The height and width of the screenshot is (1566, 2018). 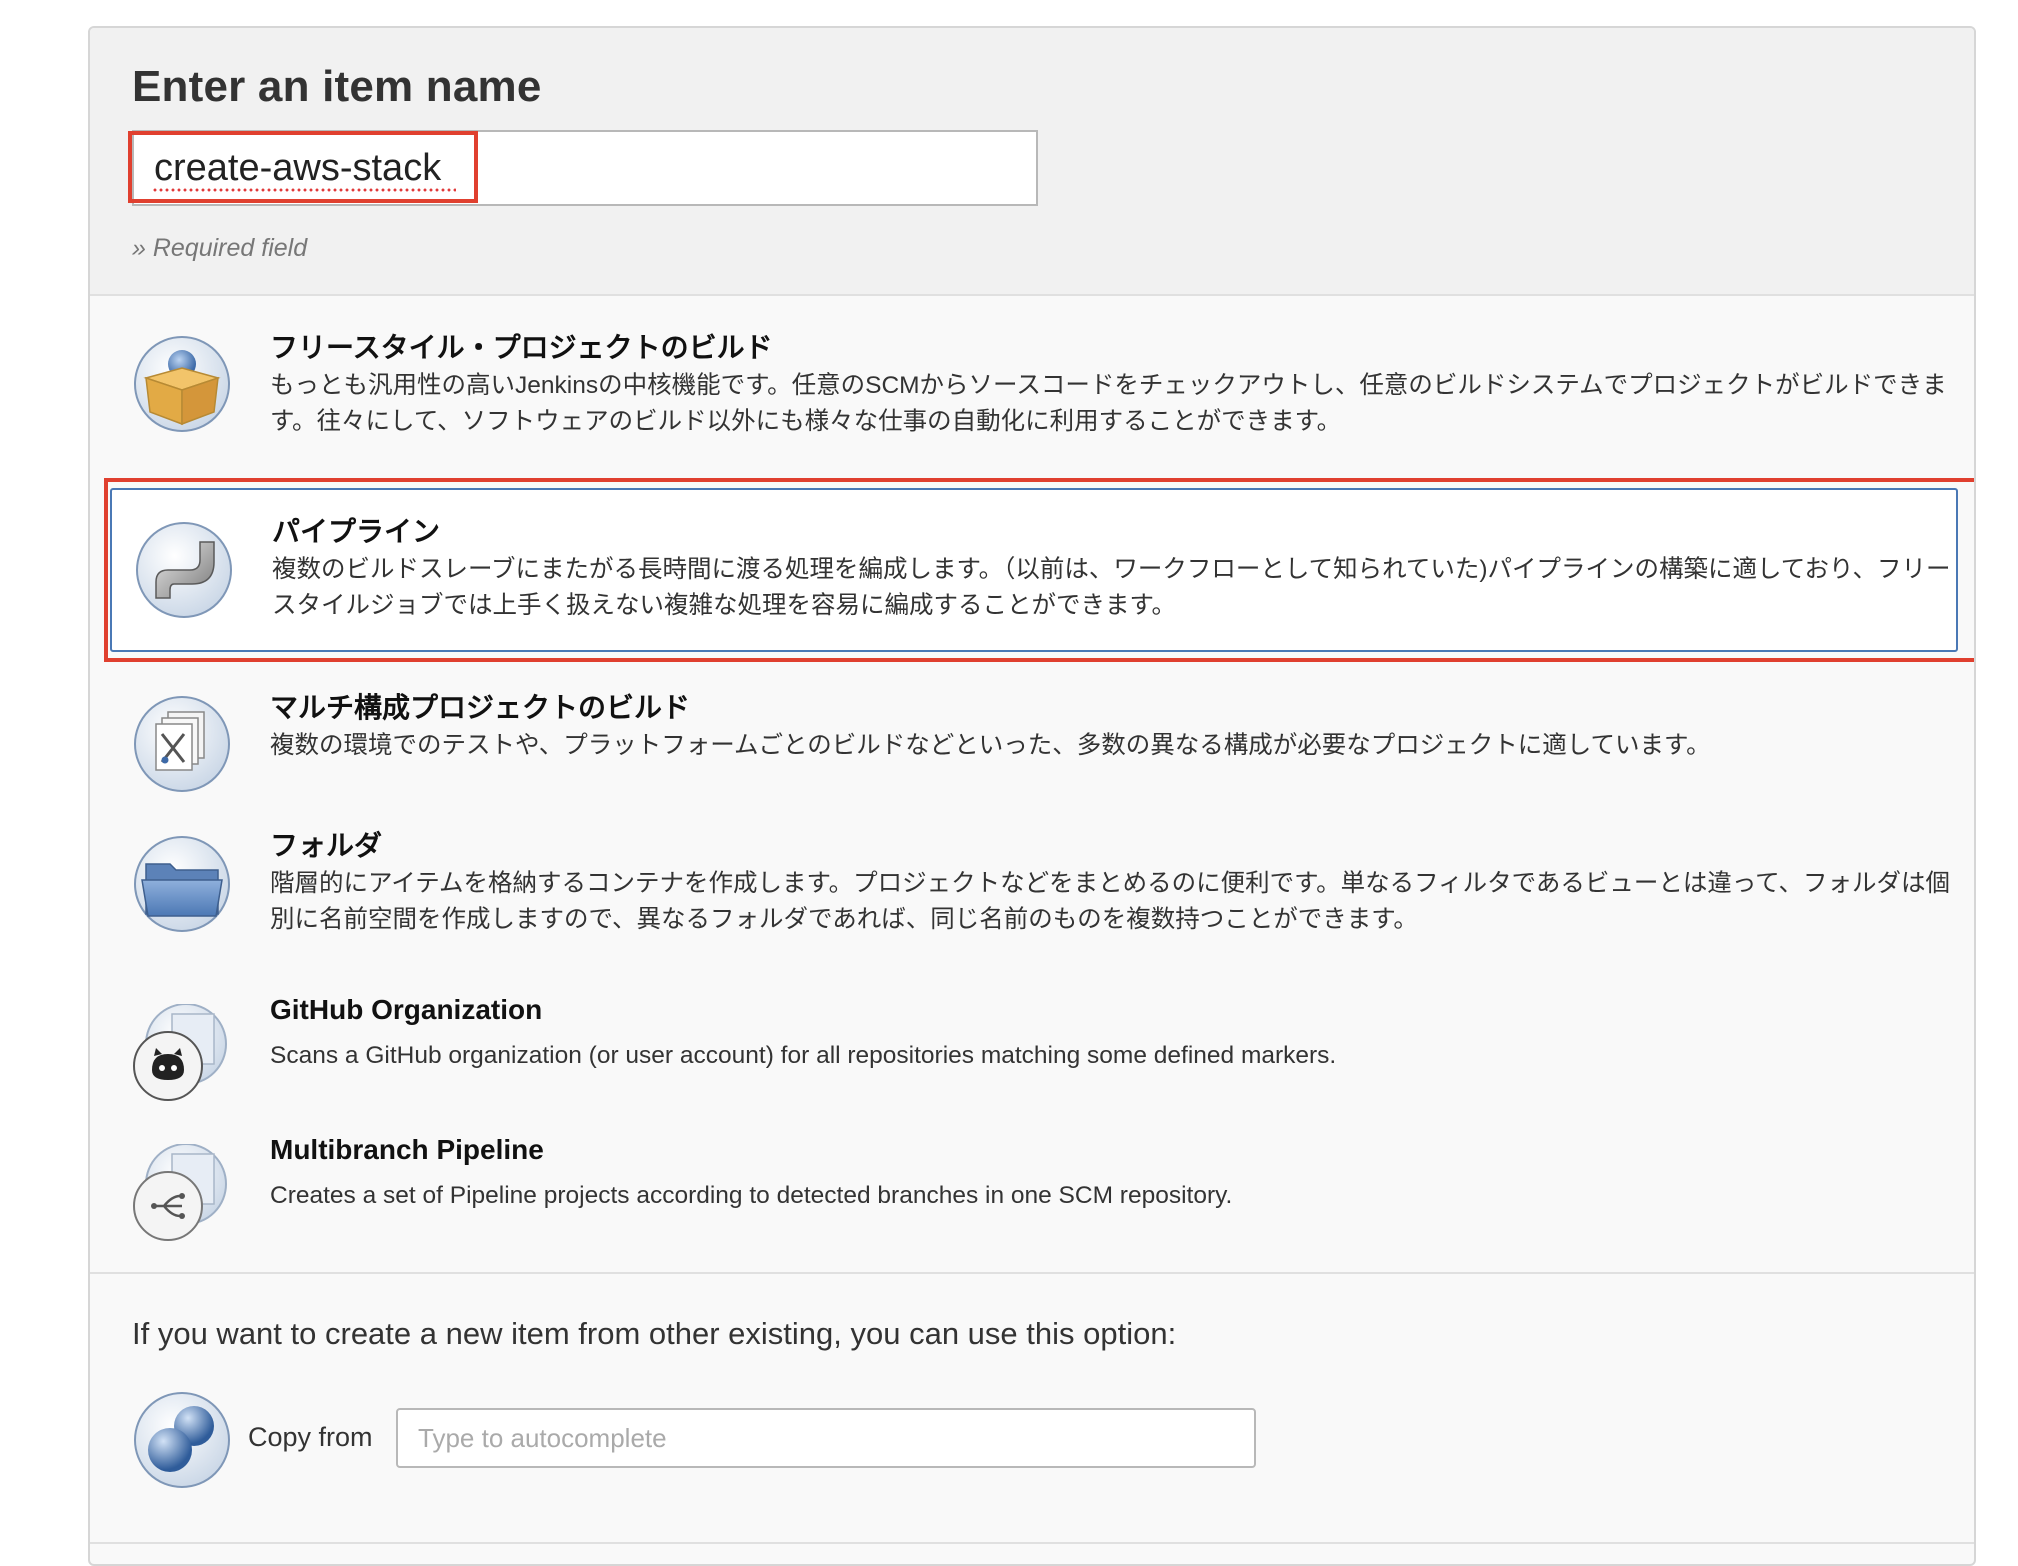 I want to click on item-title: GitHub Organization, so click(x=406, y=1009).